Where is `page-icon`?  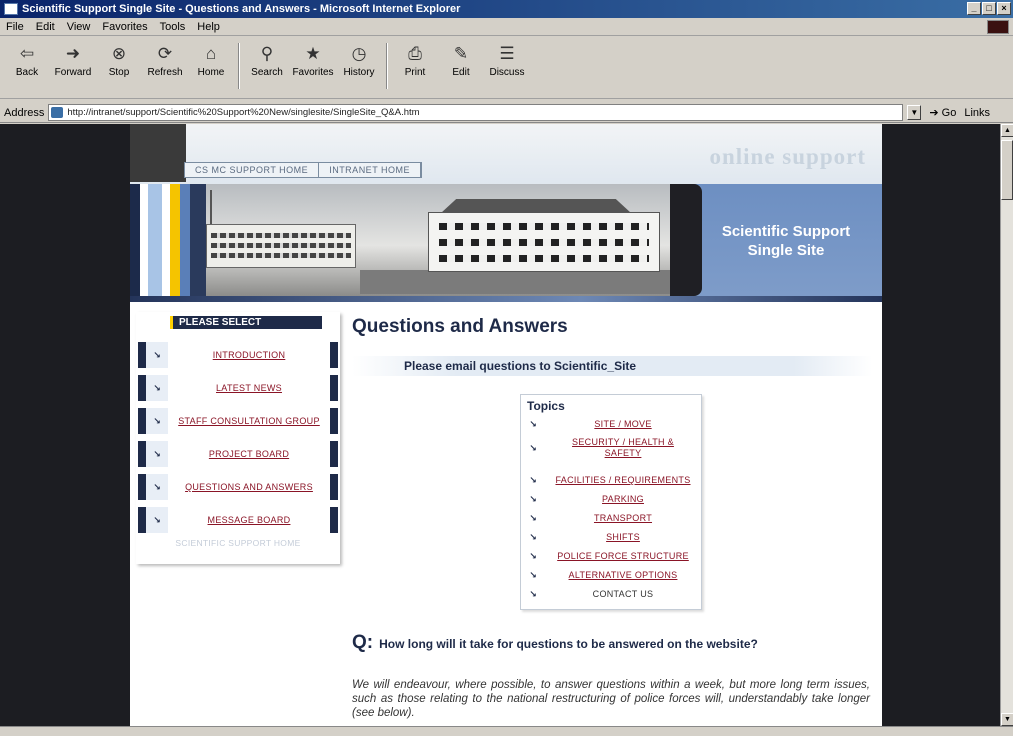 page-icon is located at coordinates (57, 112).